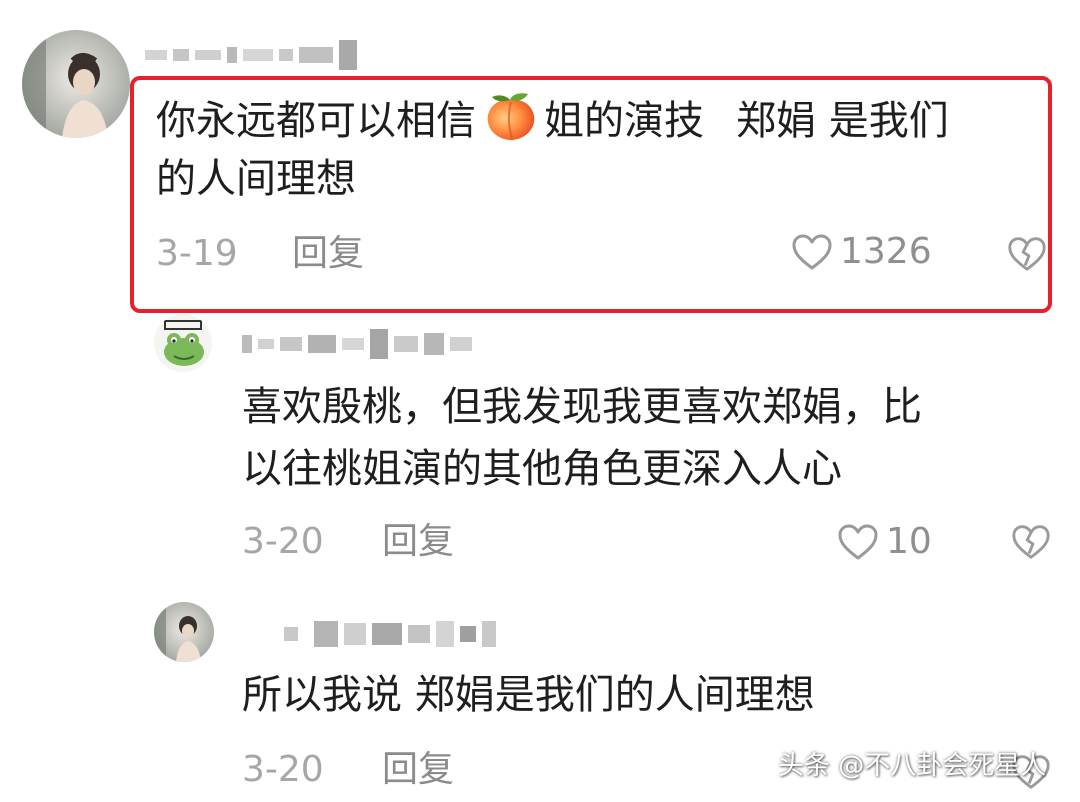 The width and height of the screenshot is (1080, 802). I want to click on like-count: 1326, so click(886, 251).